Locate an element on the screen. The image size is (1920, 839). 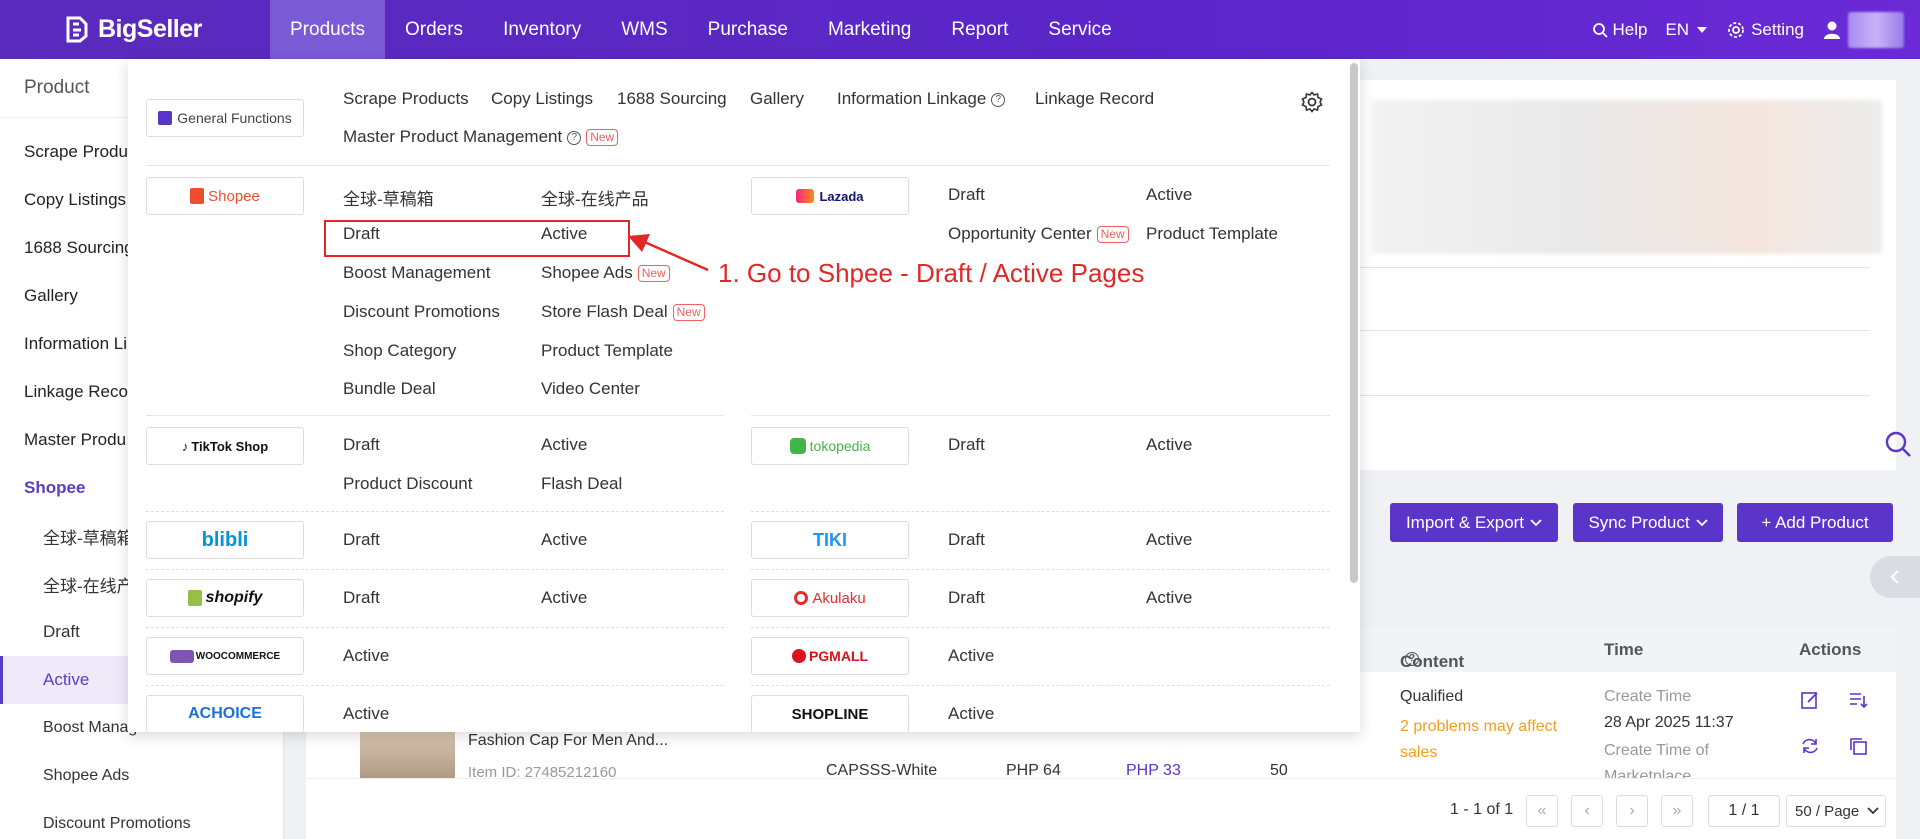
link-akulaku-active: Active is located at coordinates (1169, 598).